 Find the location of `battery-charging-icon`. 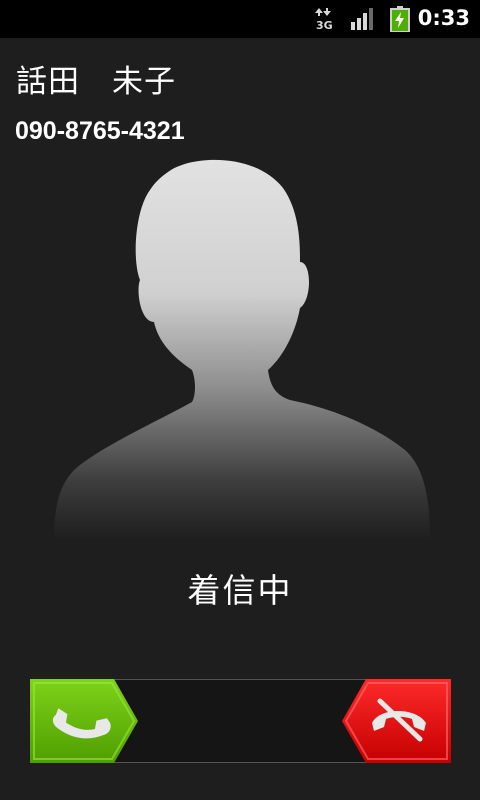

battery-charging-icon is located at coordinates (400, 19).